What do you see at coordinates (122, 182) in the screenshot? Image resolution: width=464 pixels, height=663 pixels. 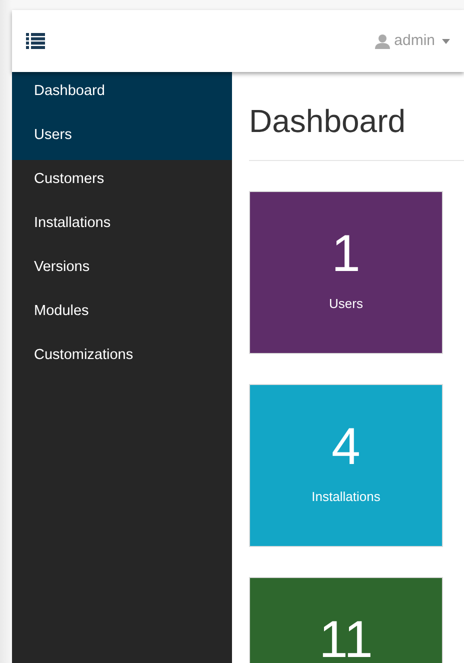 I see `sidebar-item: Customers` at bounding box center [122, 182].